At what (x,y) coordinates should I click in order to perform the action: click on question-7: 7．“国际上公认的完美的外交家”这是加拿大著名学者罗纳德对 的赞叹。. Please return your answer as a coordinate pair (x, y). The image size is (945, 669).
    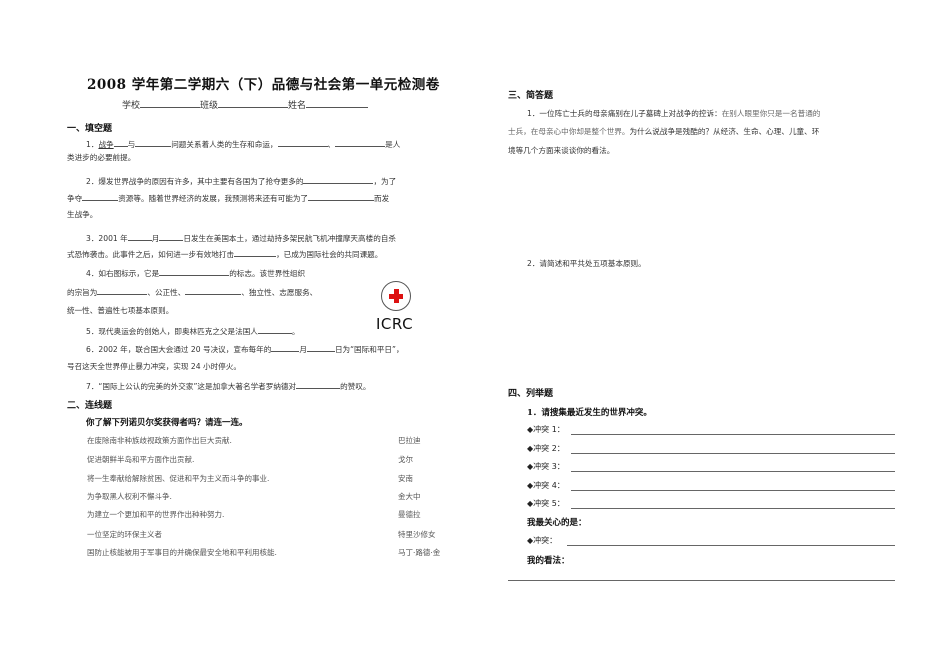
    Looking at the image, I should click on (228, 386).